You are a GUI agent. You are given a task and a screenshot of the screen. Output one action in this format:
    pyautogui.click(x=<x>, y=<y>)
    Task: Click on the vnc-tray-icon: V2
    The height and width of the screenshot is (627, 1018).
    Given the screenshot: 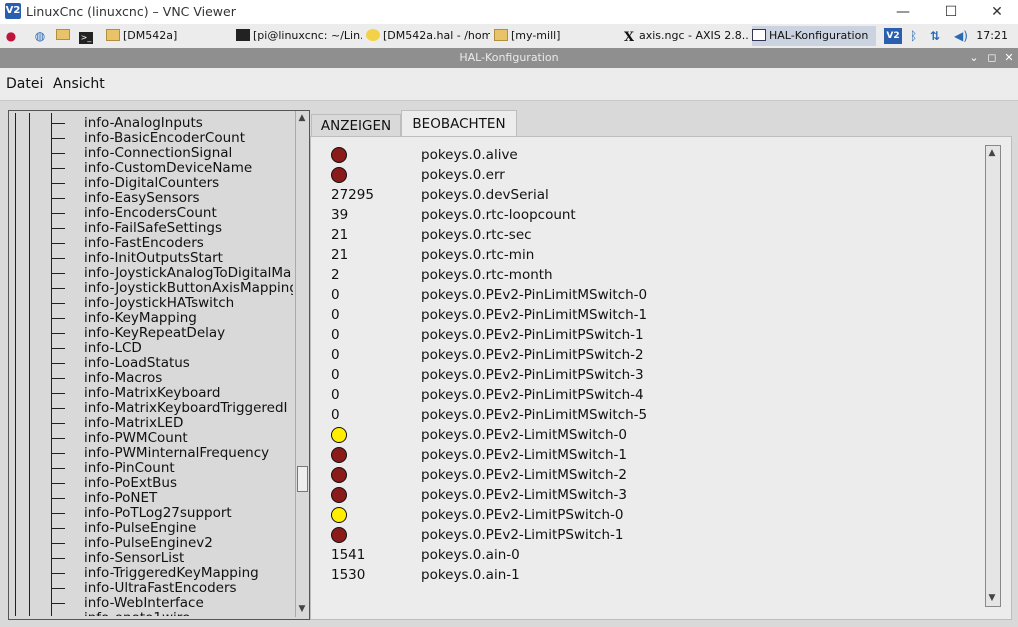 What is the action you would take?
    pyautogui.click(x=893, y=36)
    